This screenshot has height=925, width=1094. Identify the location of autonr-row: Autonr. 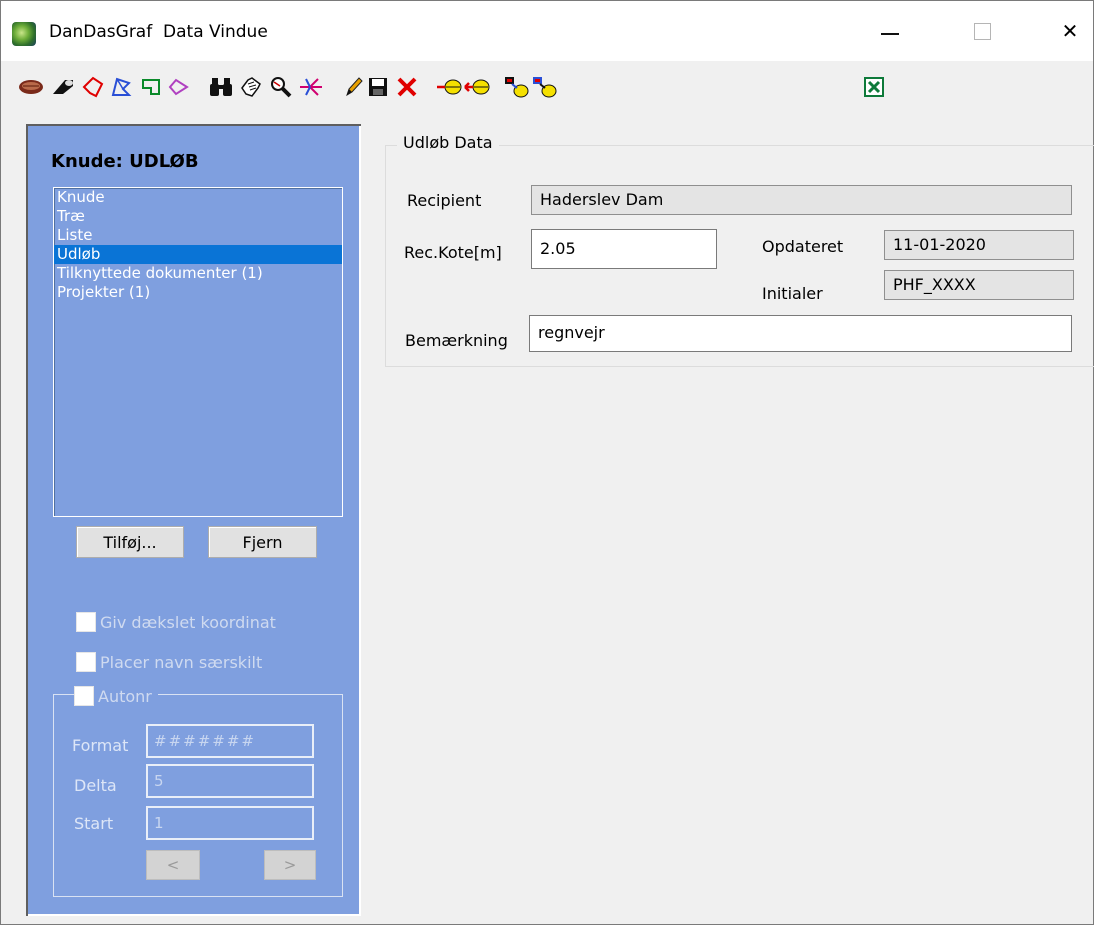
(116, 696).